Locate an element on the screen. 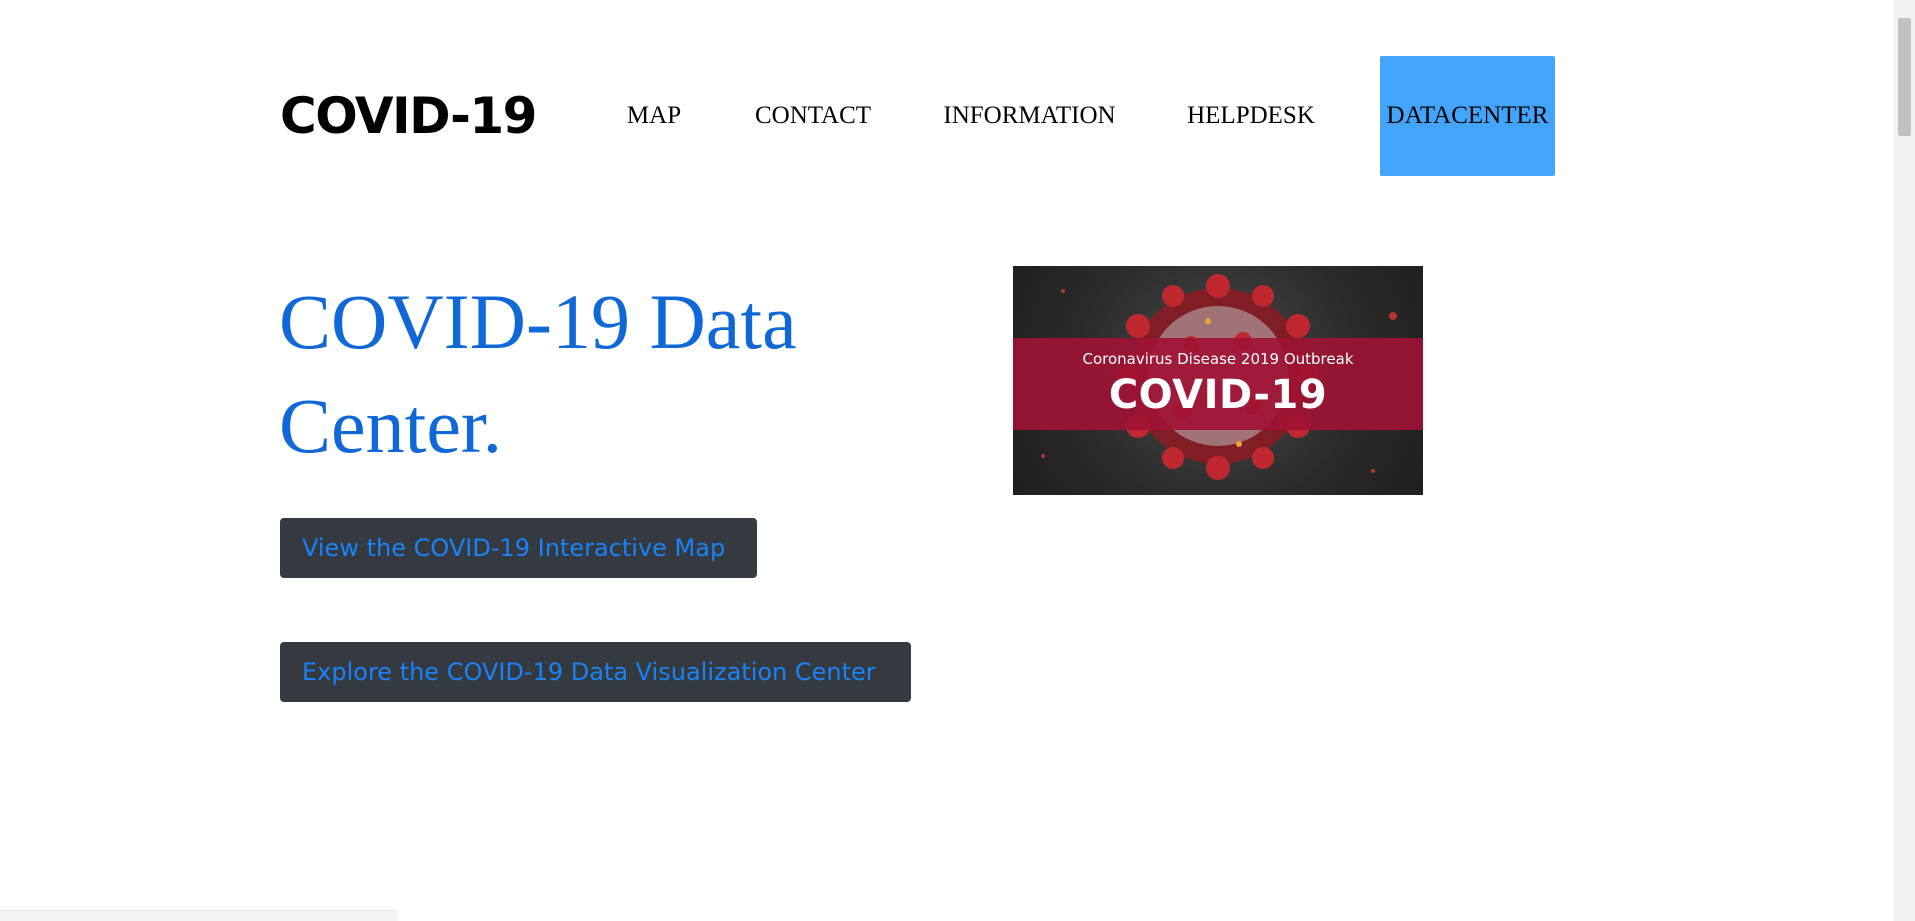 This screenshot has width=1915, height=921. nav-helpdesk-link: HELPDESK is located at coordinates (1251, 116).